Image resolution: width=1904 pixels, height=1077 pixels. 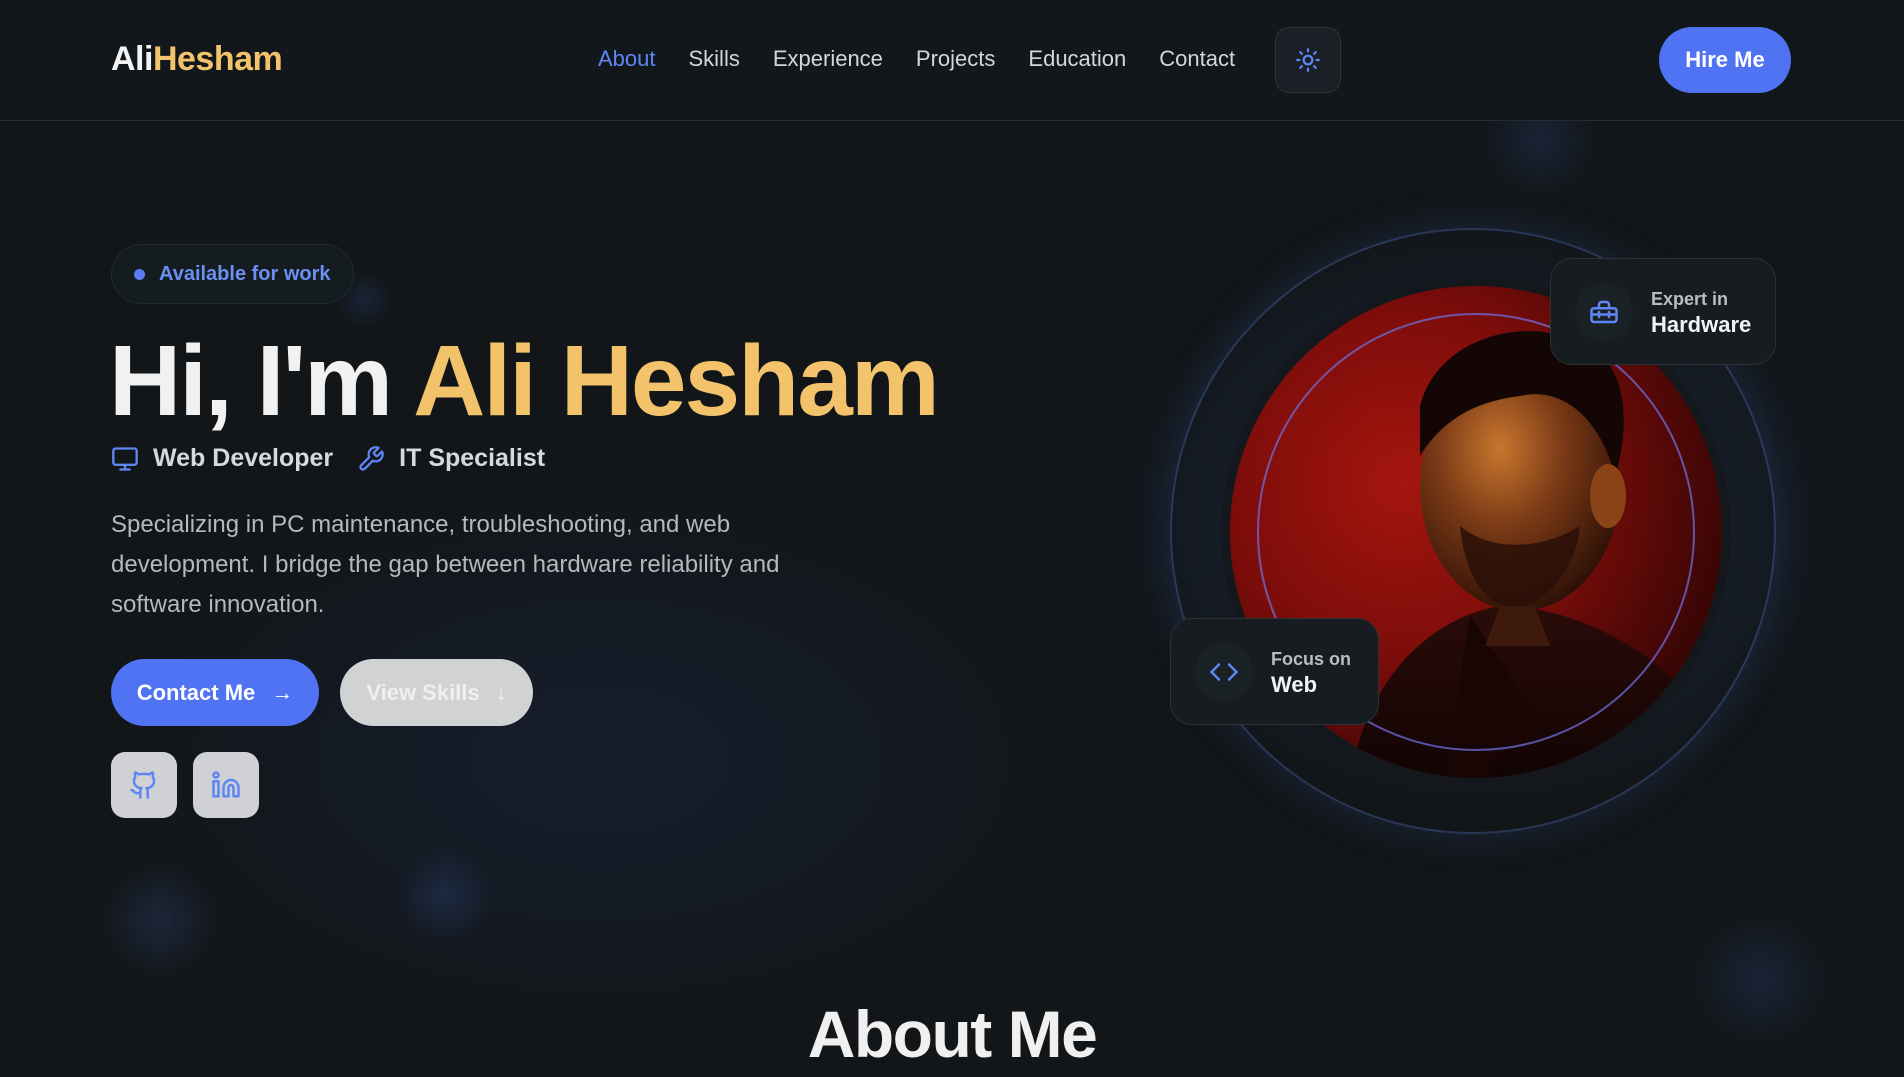 I want to click on focus-web-card: Focus on Web, so click(x=1274, y=671).